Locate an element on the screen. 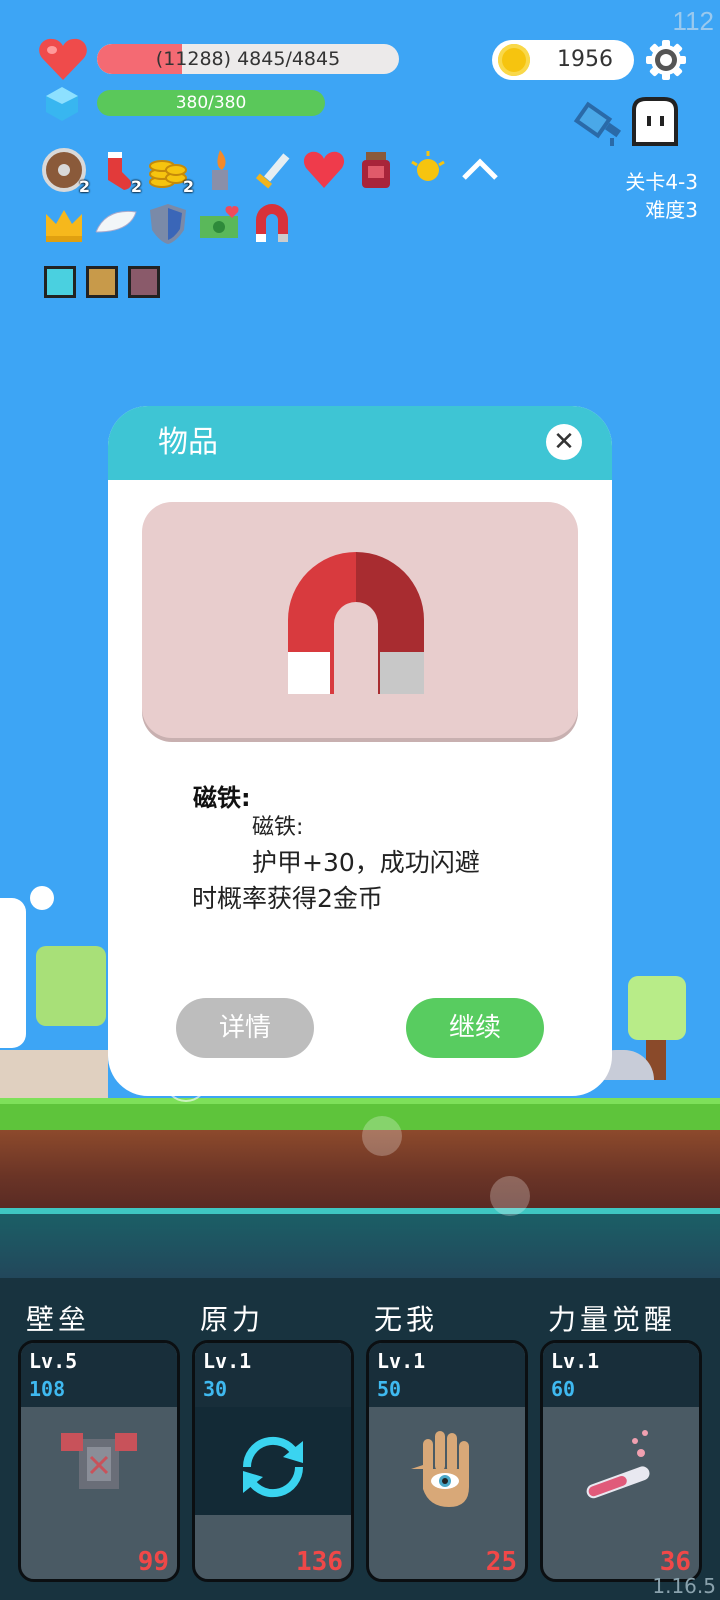  skill-title: 原力 is located at coordinates (232, 1319).